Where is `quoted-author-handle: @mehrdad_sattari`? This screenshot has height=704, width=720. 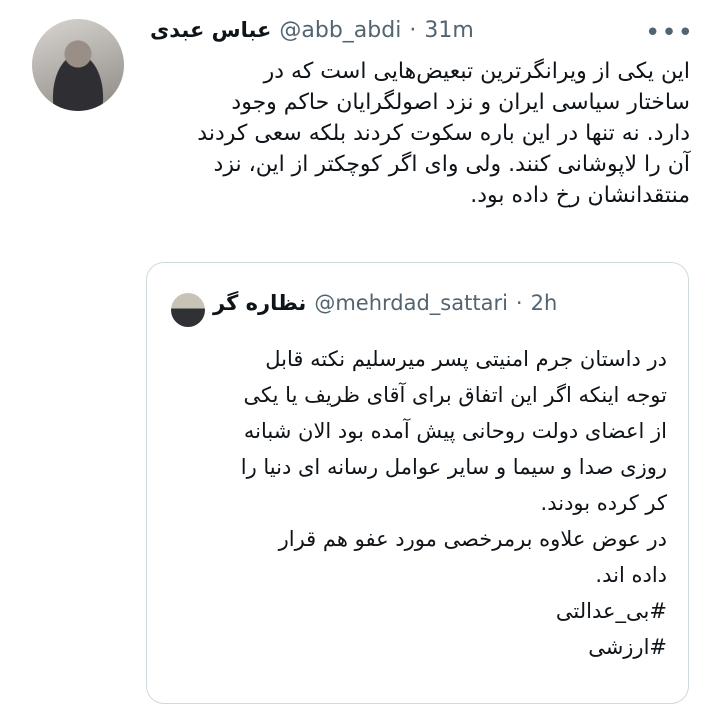
quoted-author-handle: @mehrdad_sattari is located at coordinates (411, 303).